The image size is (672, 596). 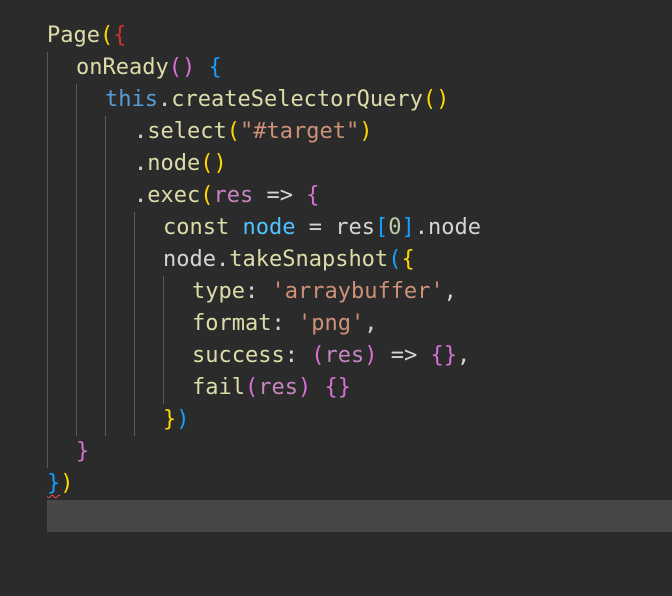 I want to click on code-text: .node(), so click(x=180, y=164).